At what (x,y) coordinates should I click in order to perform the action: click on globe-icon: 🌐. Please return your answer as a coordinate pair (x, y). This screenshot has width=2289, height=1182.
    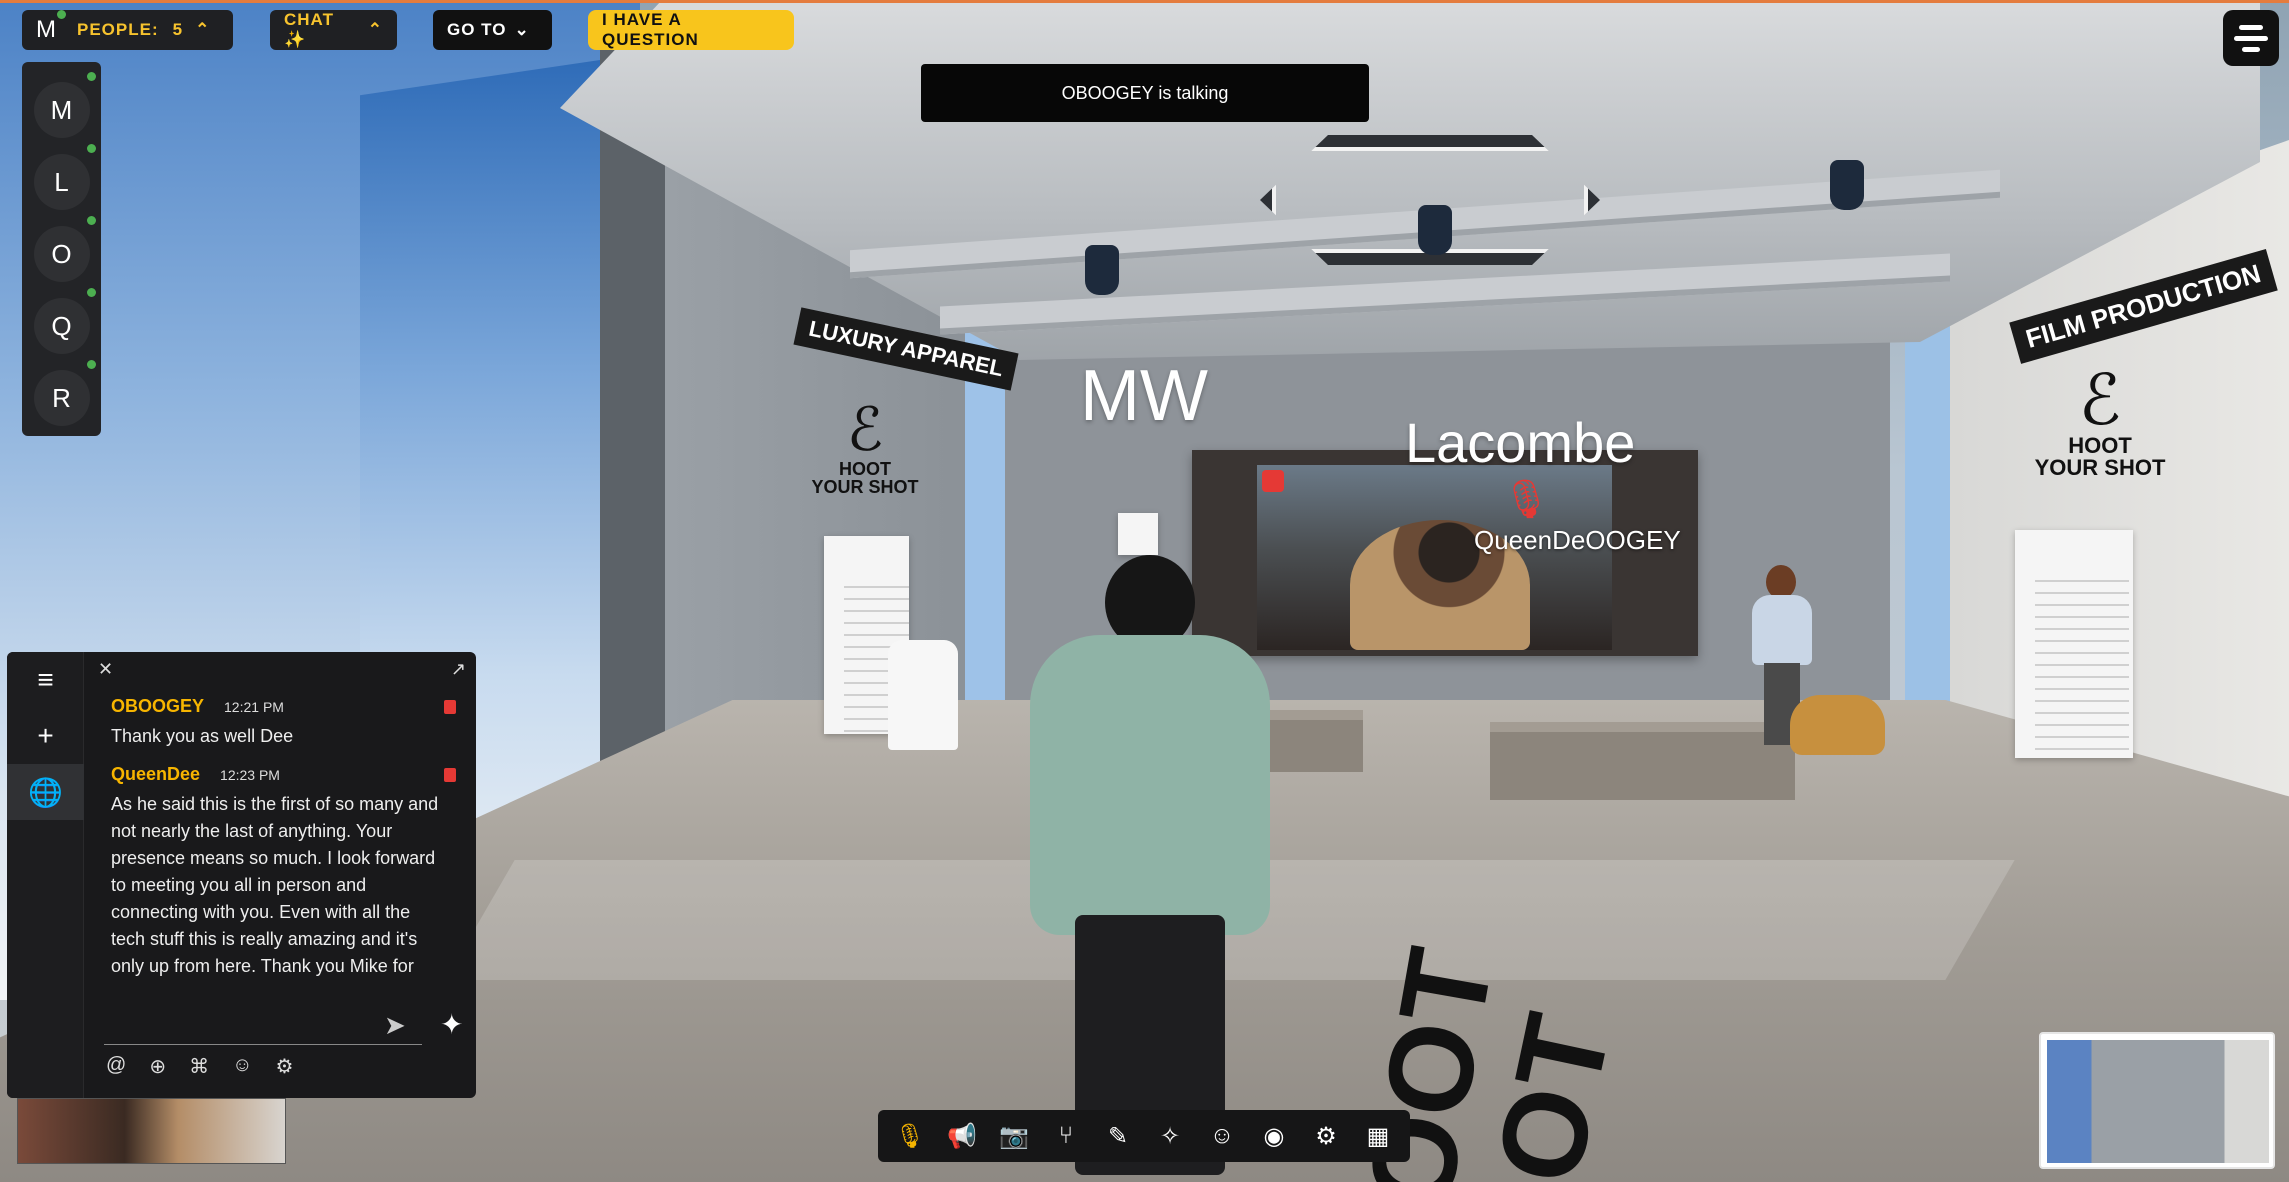
    Looking at the image, I should click on (45, 792).